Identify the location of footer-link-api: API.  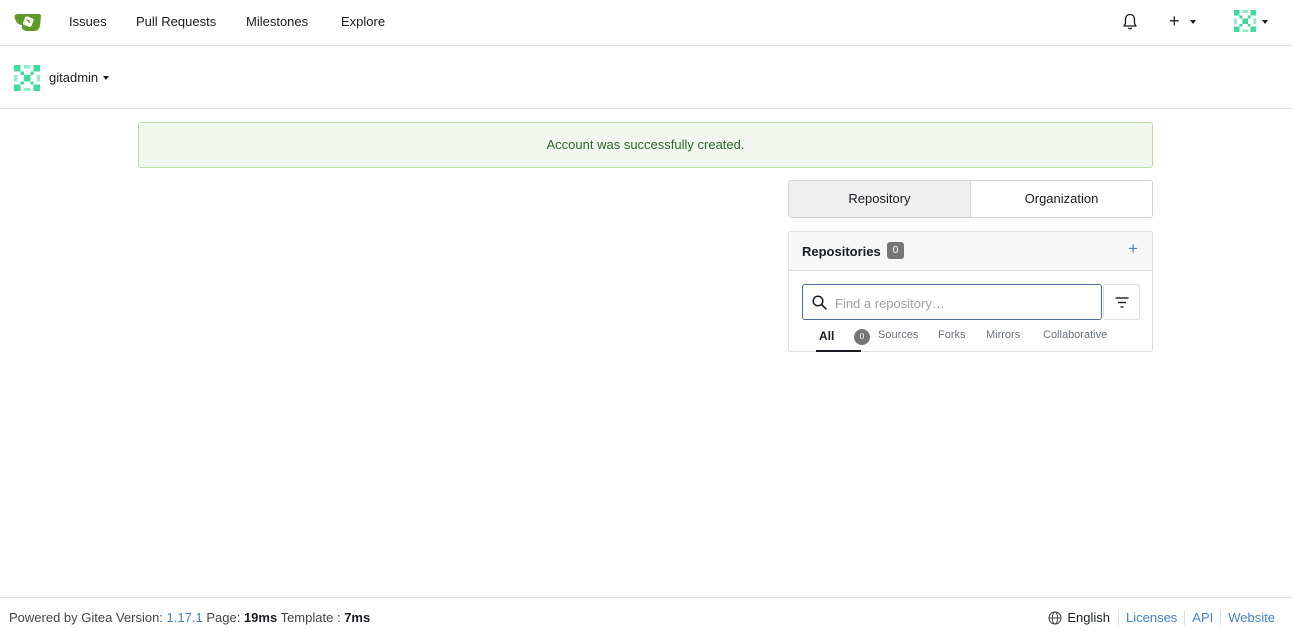
(1202, 617).